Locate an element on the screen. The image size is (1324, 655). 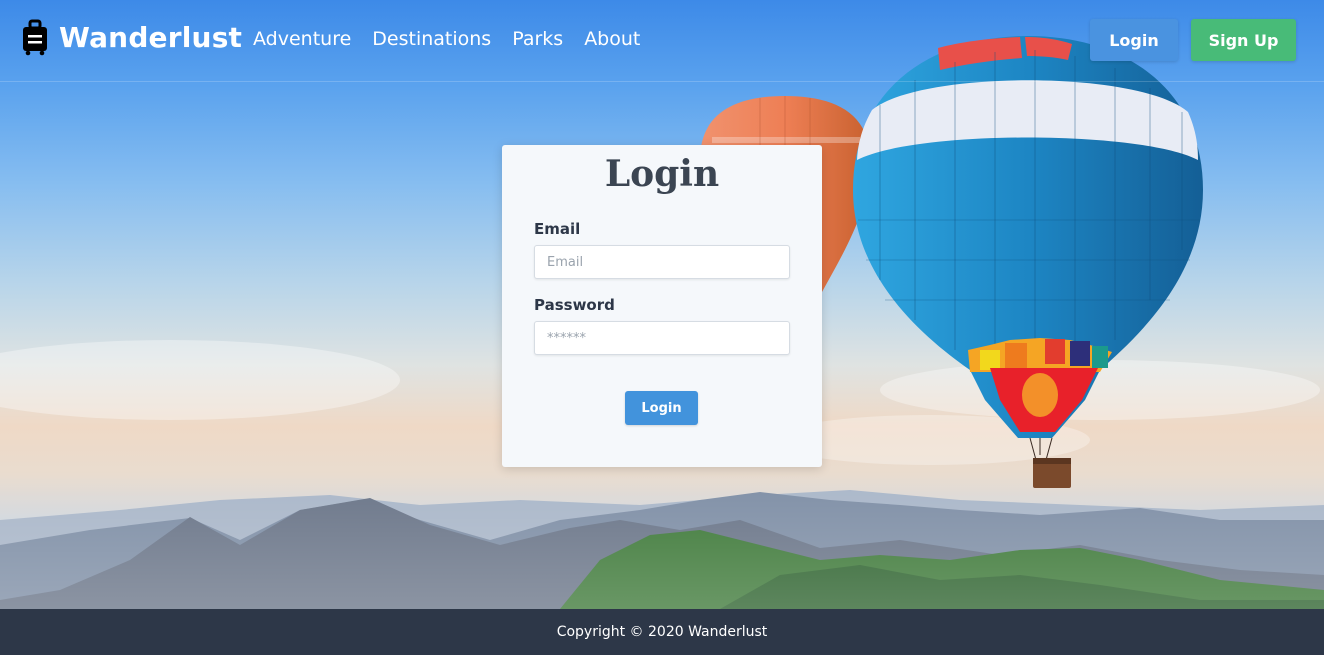
footer: Copyright © 2020 Wanderlust is located at coordinates (662, 632).